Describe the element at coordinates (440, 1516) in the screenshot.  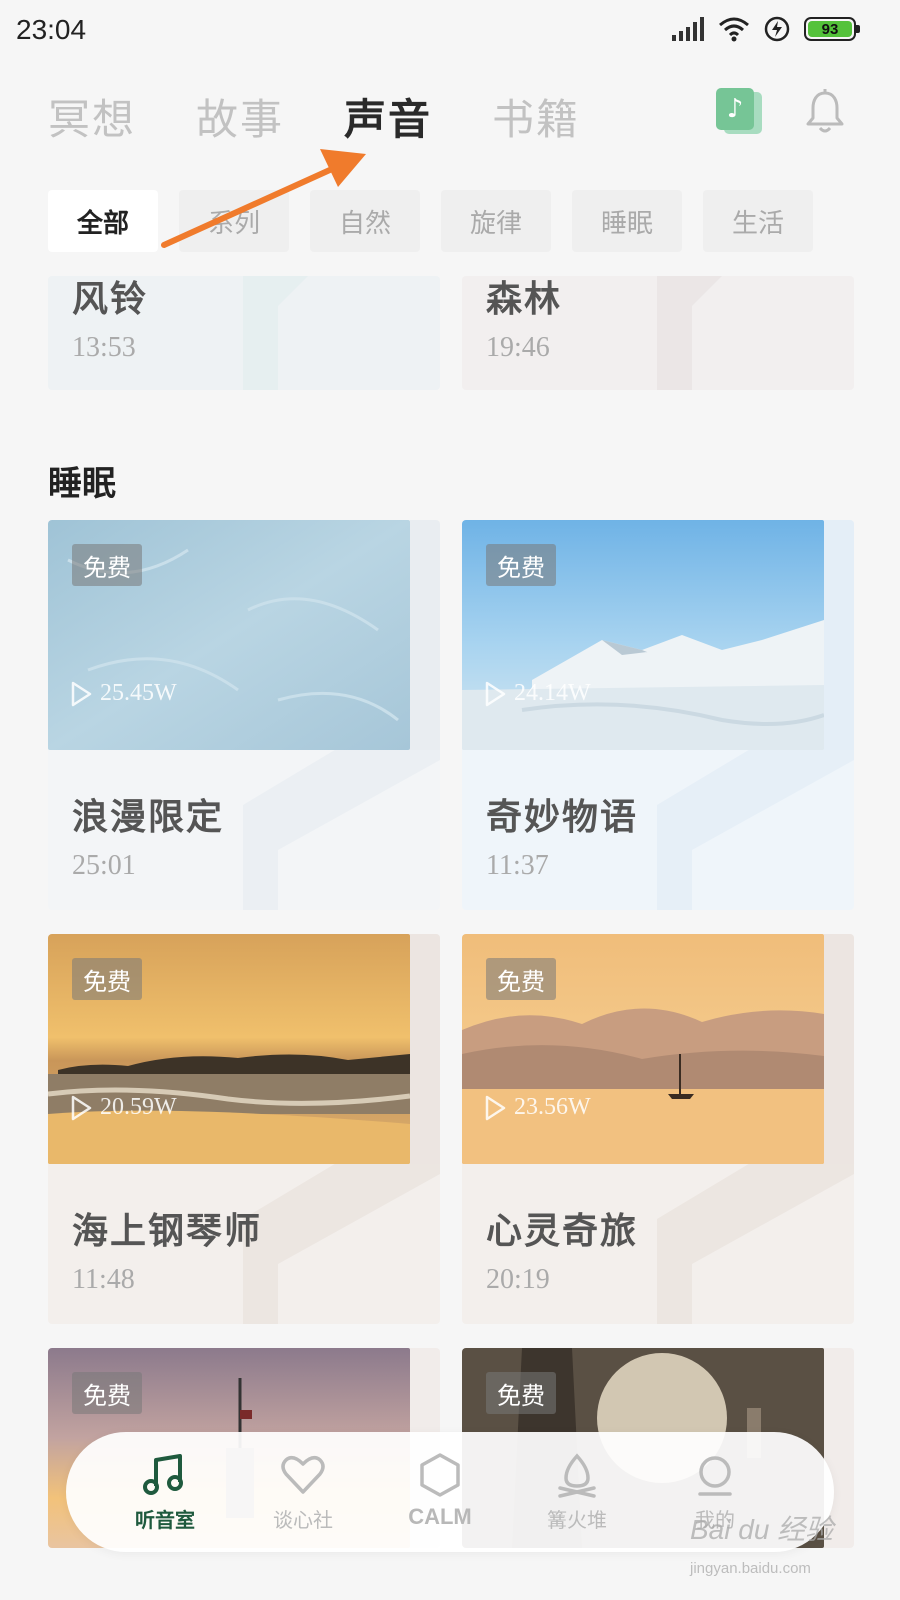
I see `nav-label: CALM` at that location.